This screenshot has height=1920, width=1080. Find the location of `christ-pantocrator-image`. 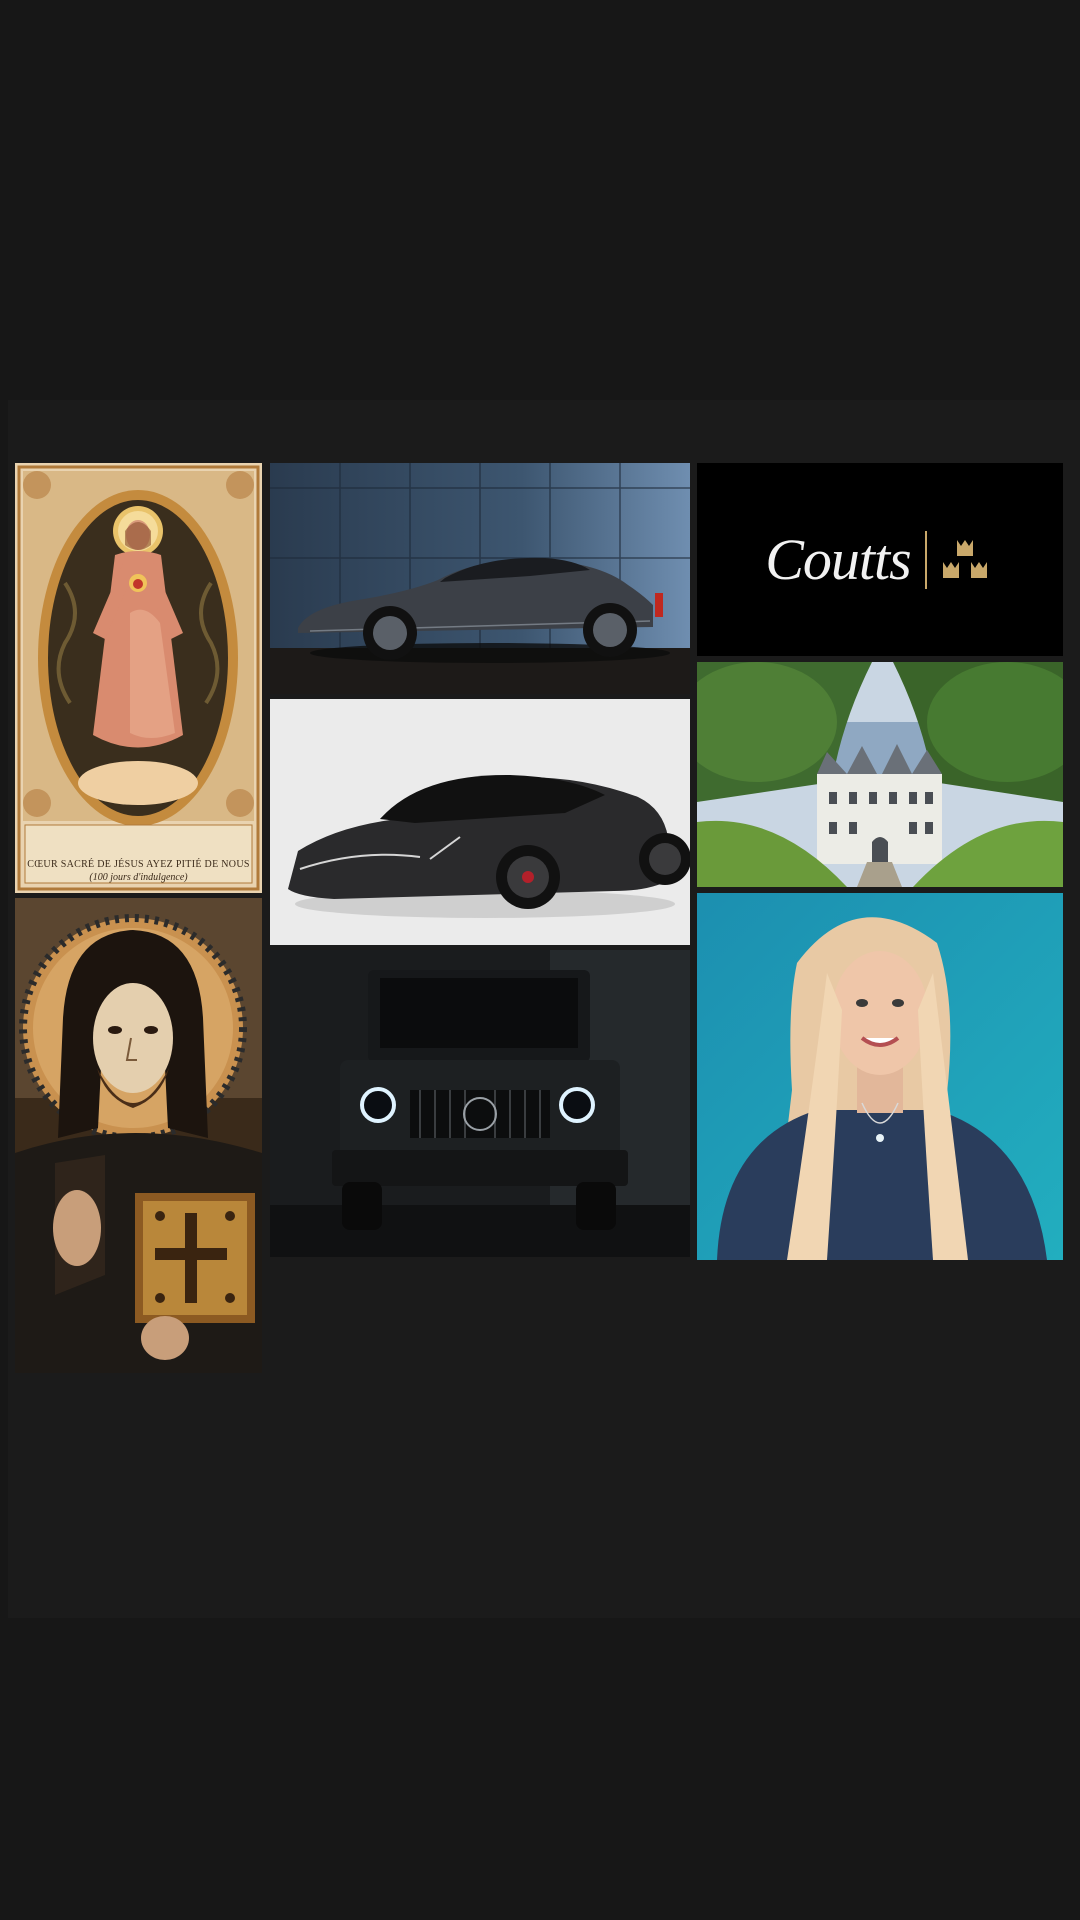

christ-pantocrator-image is located at coordinates (138, 1135).